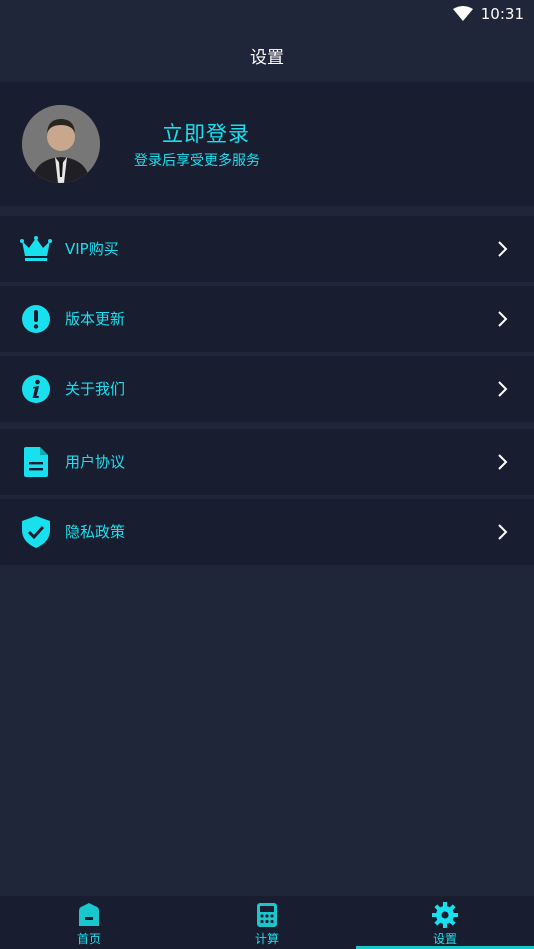 This screenshot has height=949, width=534. I want to click on menu-label: VIP购买, so click(92, 249).